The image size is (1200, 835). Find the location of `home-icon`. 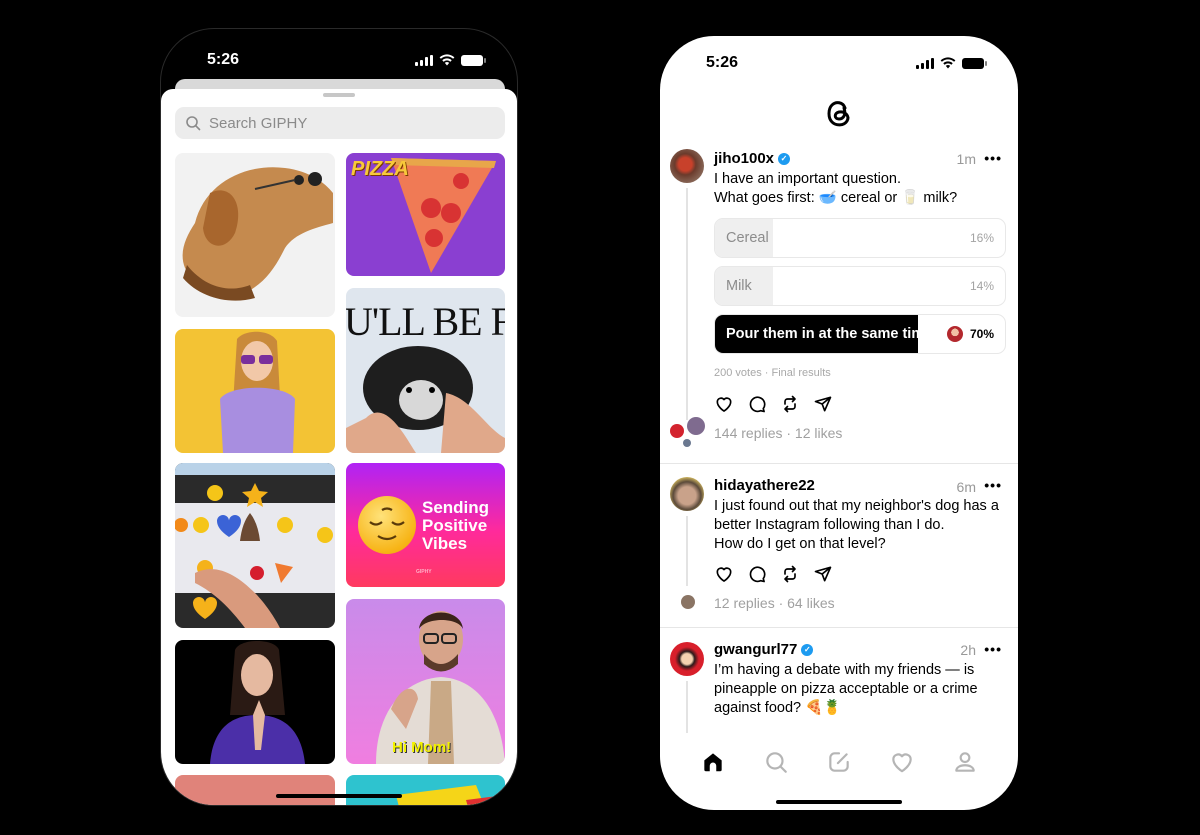

home-icon is located at coordinates (713, 762).